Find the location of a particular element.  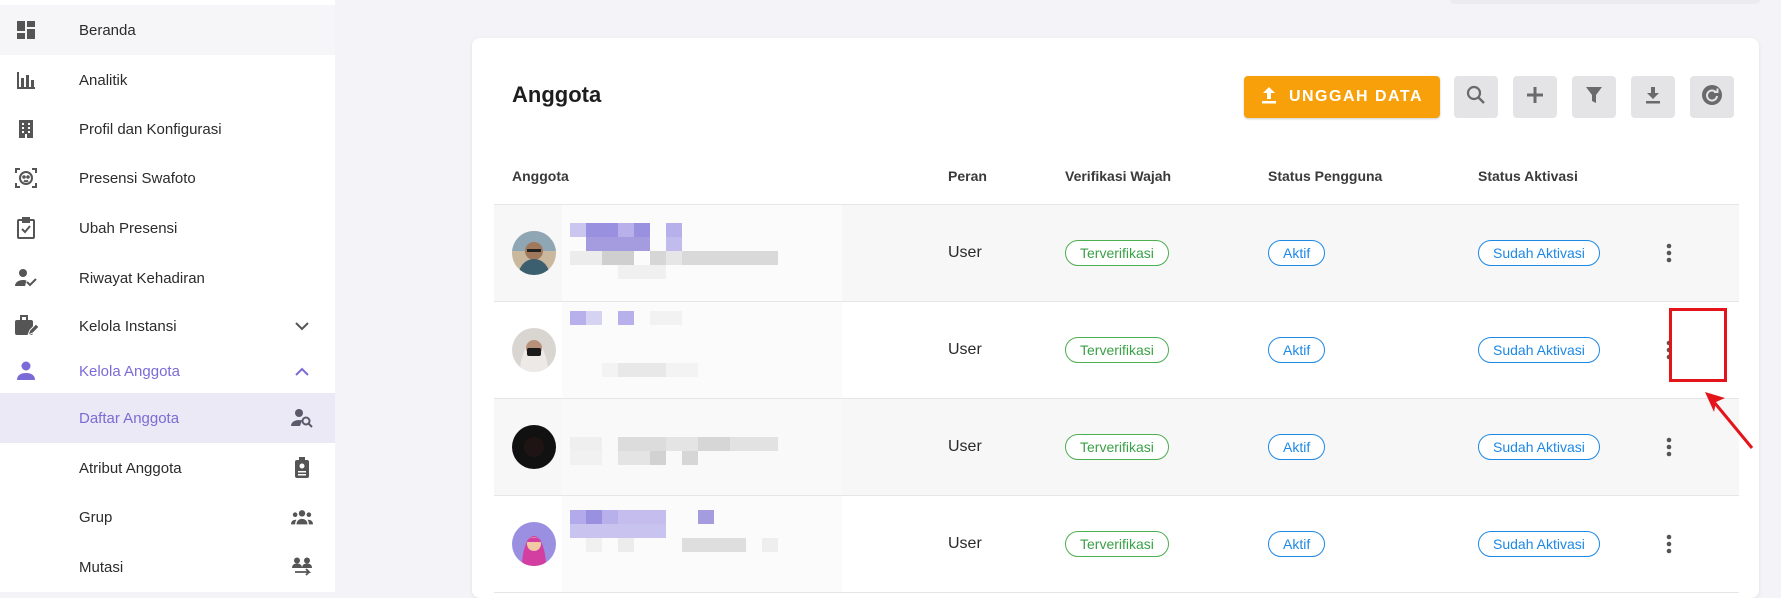

person-search-icon is located at coordinates (302, 418).